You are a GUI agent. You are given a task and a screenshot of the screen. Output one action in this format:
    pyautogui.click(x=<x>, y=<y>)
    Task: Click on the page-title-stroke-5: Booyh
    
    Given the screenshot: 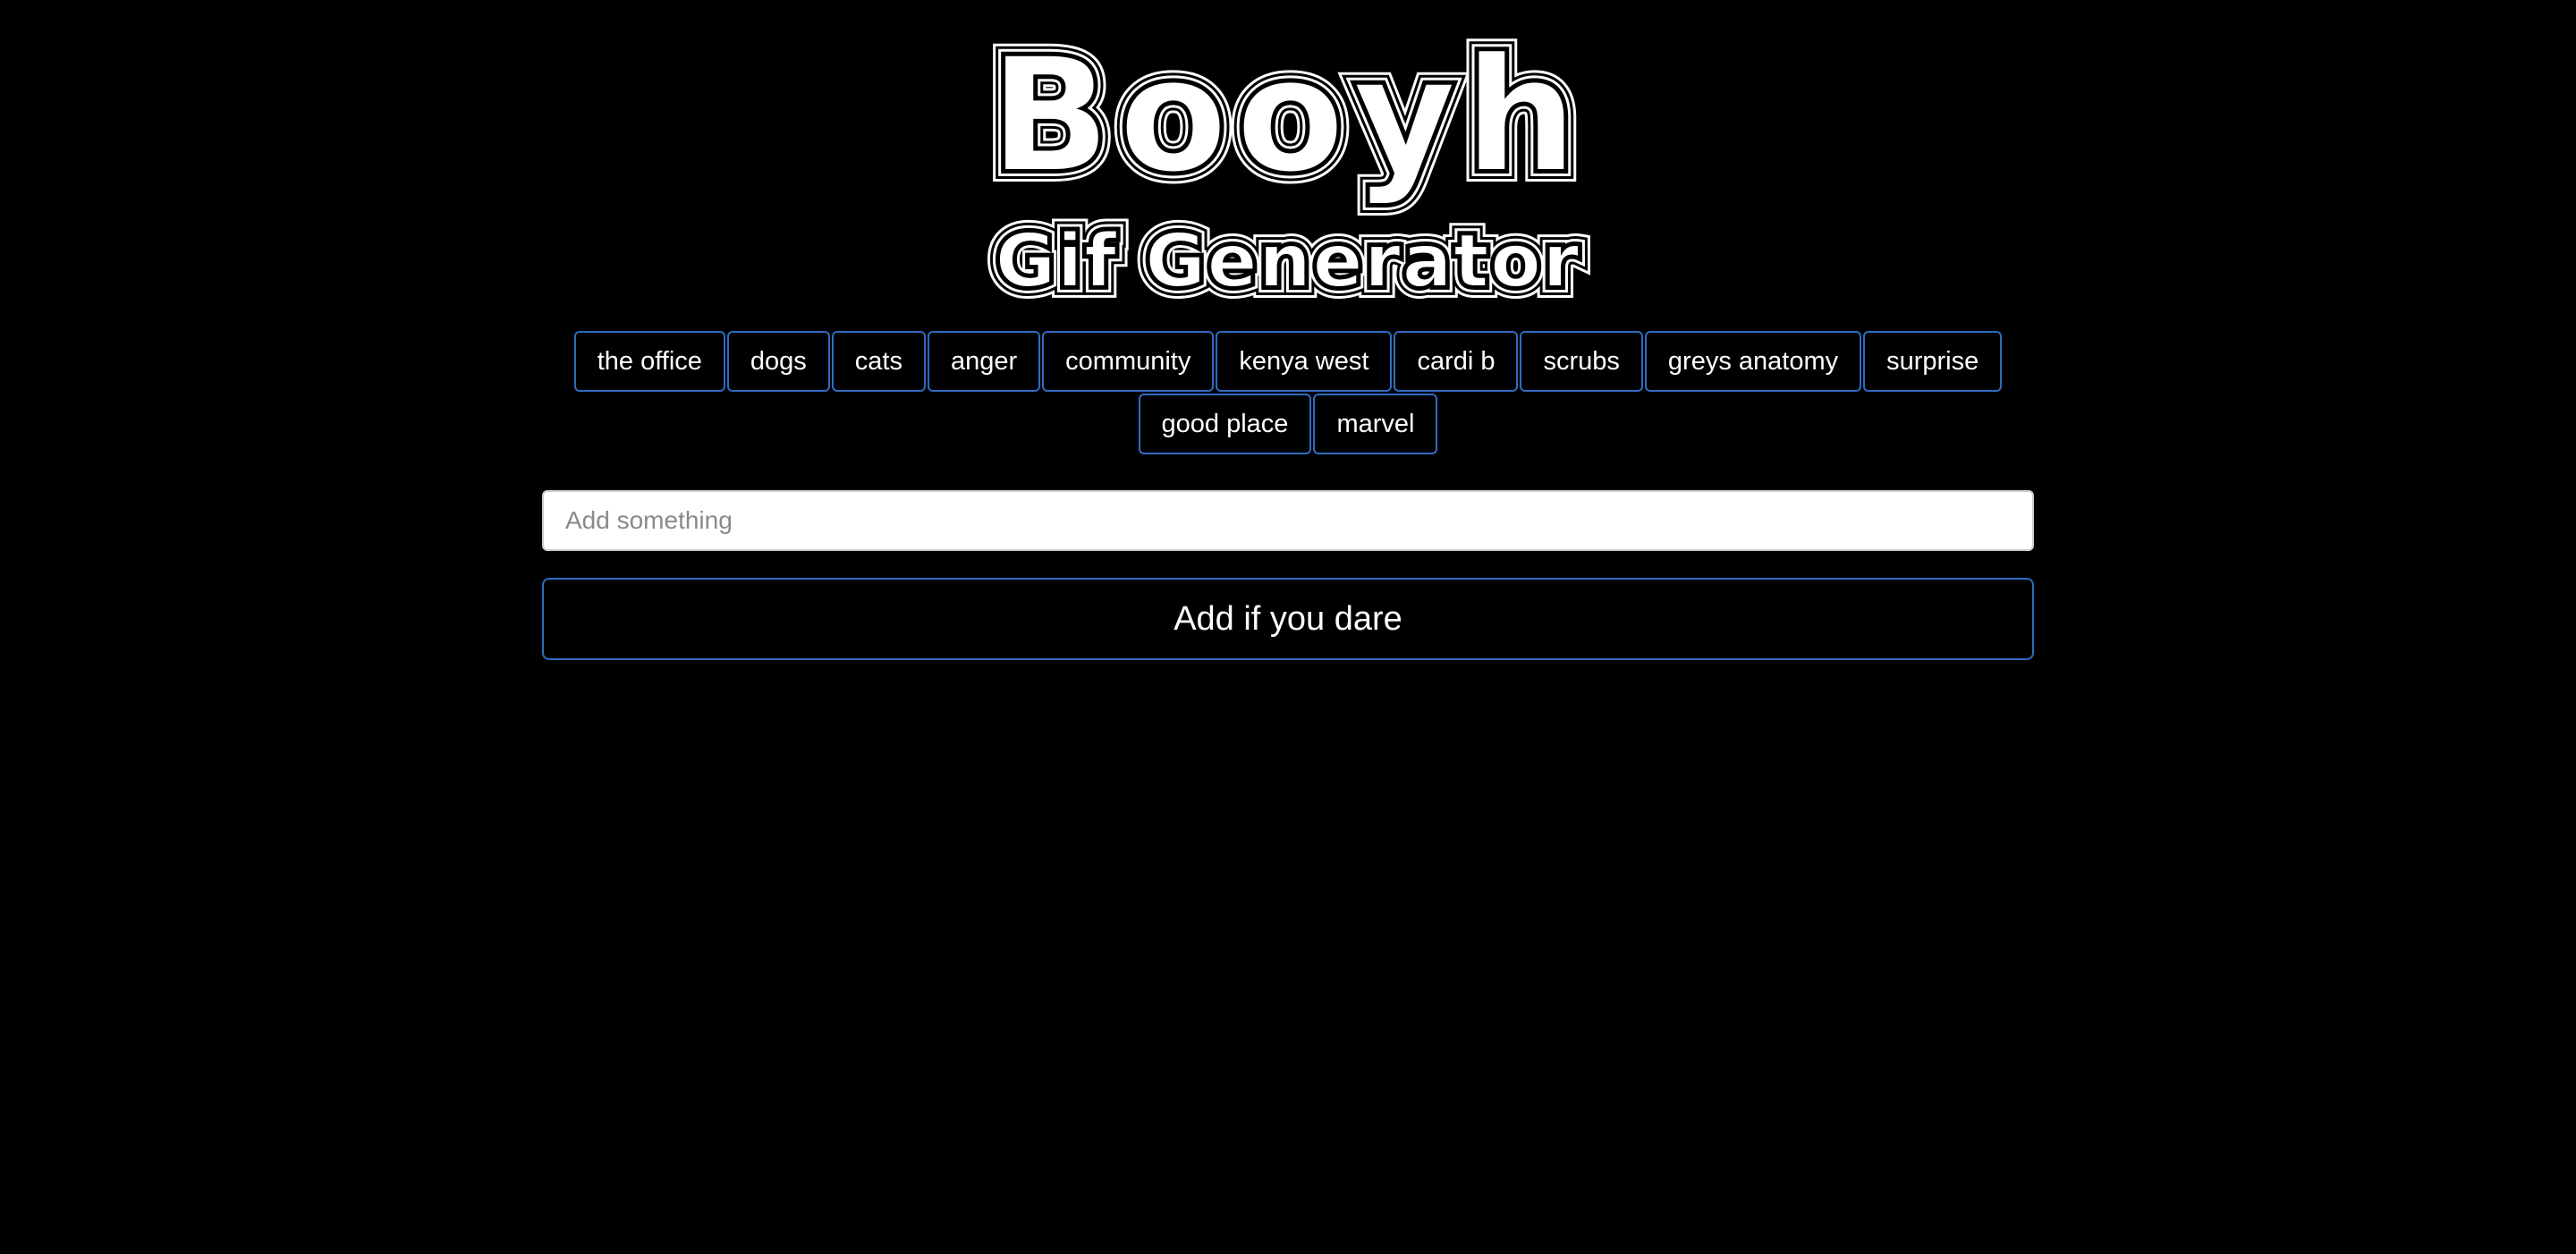 What is the action you would take?
    pyautogui.click(x=1287, y=116)
    